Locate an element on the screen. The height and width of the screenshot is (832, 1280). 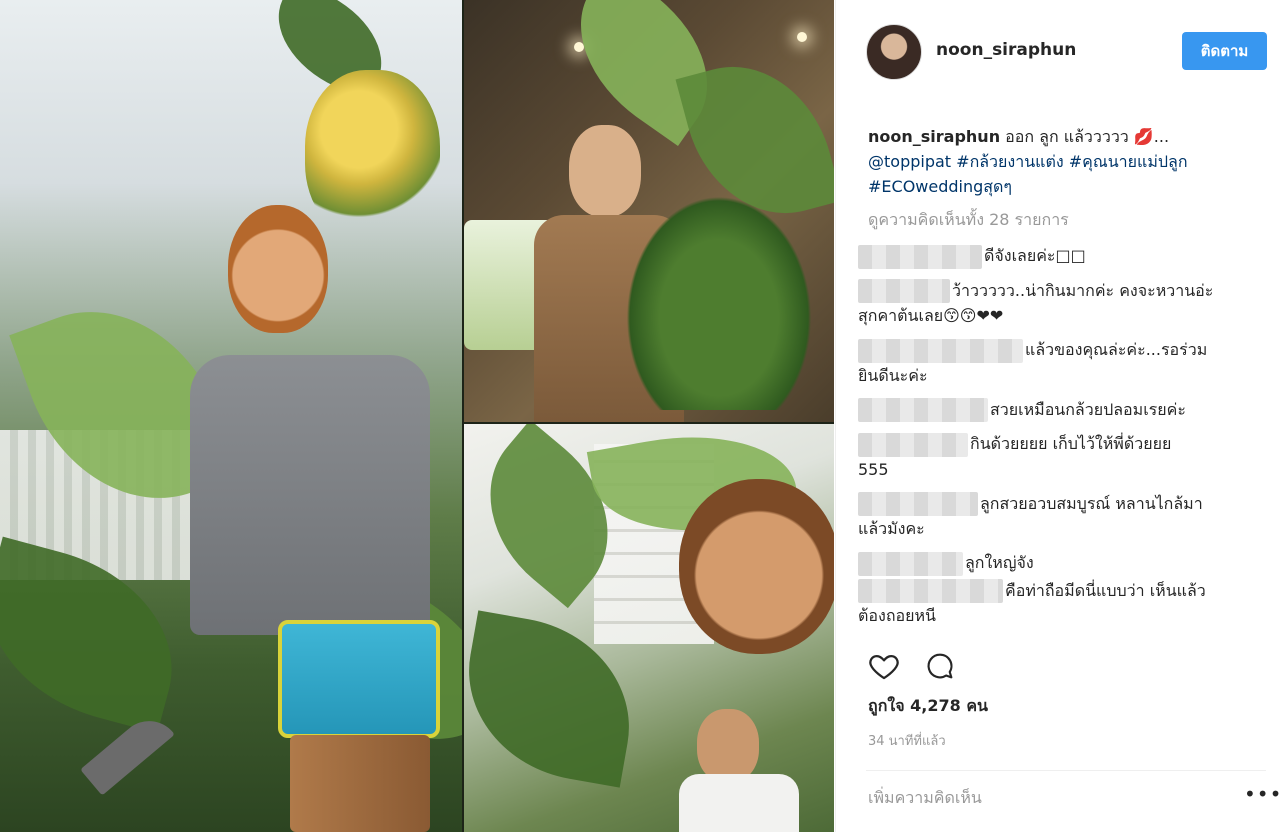
comment-text: คือท่าถือมีดนี่แบบว่า เห็นแล้ว is located at coordinates (1105, 590).